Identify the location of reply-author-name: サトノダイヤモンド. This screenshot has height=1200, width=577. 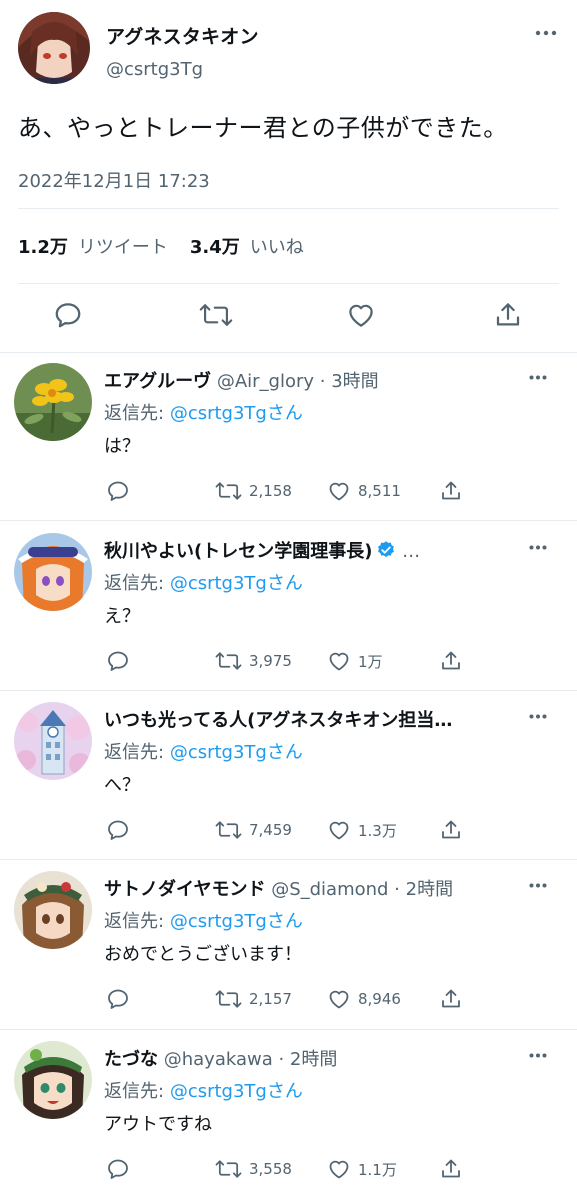
(184, 889).